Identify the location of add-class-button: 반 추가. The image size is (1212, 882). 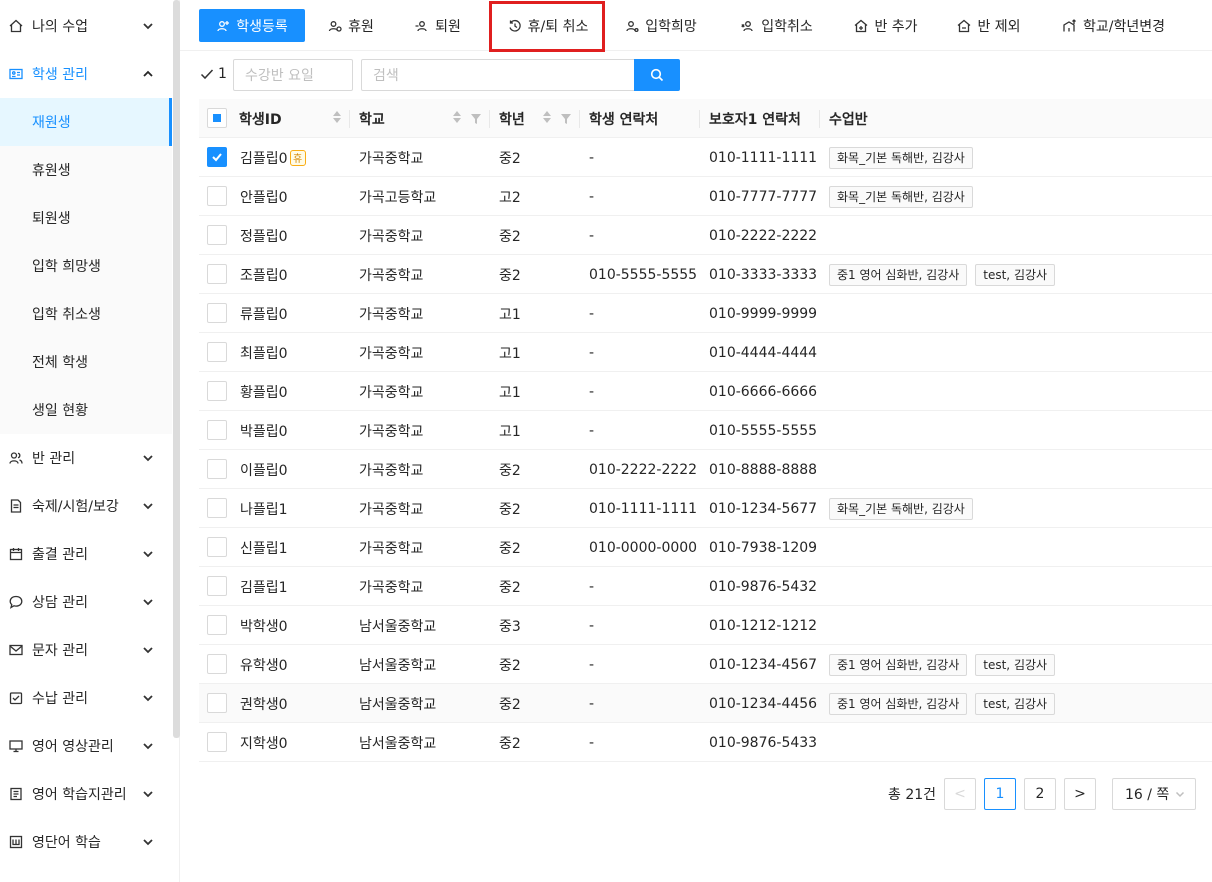
(886, 25).